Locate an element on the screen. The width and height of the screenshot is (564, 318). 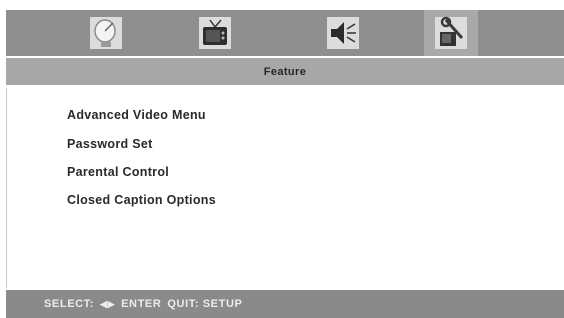
enter-hint-label: ENTER is located at coordinates (141, 304).